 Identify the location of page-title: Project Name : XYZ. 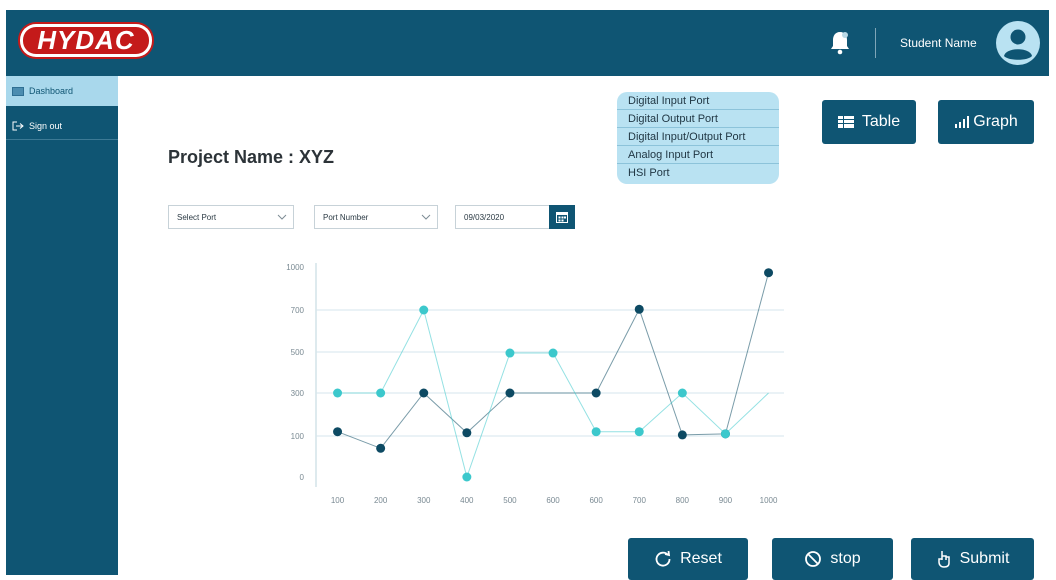
(251, 157).